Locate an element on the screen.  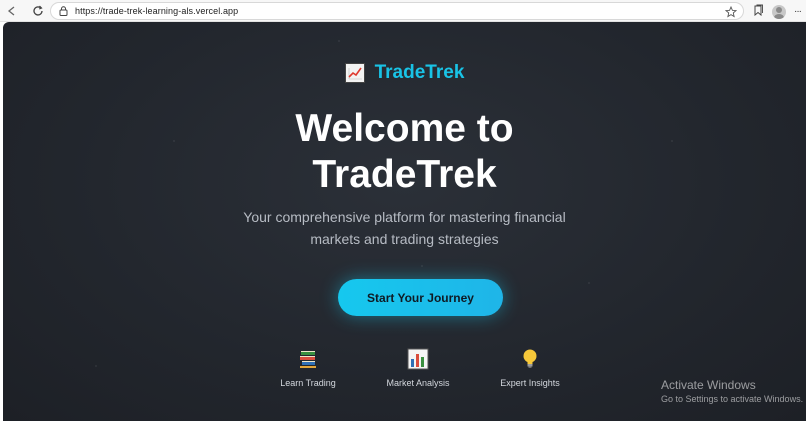
books-icon is located at coordinates (308, 359).